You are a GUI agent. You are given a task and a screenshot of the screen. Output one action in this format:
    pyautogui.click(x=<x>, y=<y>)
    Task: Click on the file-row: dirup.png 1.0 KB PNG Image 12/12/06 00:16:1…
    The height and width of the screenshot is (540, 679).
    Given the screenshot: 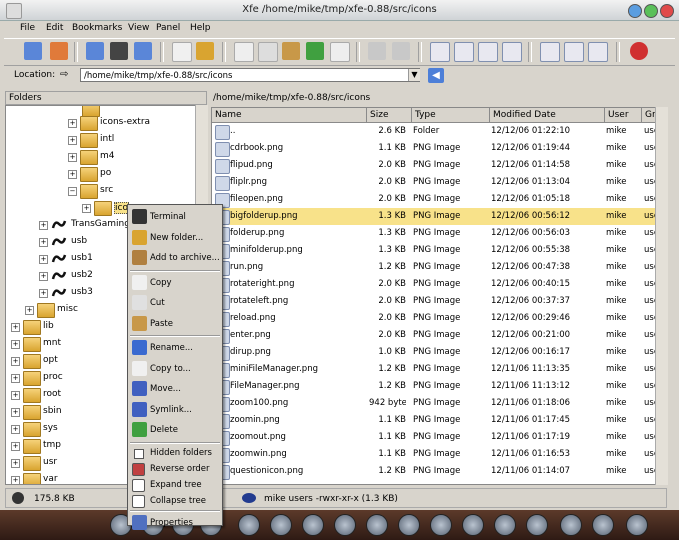 What is the action you would take?
    pyautogui.click(x=436, y=352)
    